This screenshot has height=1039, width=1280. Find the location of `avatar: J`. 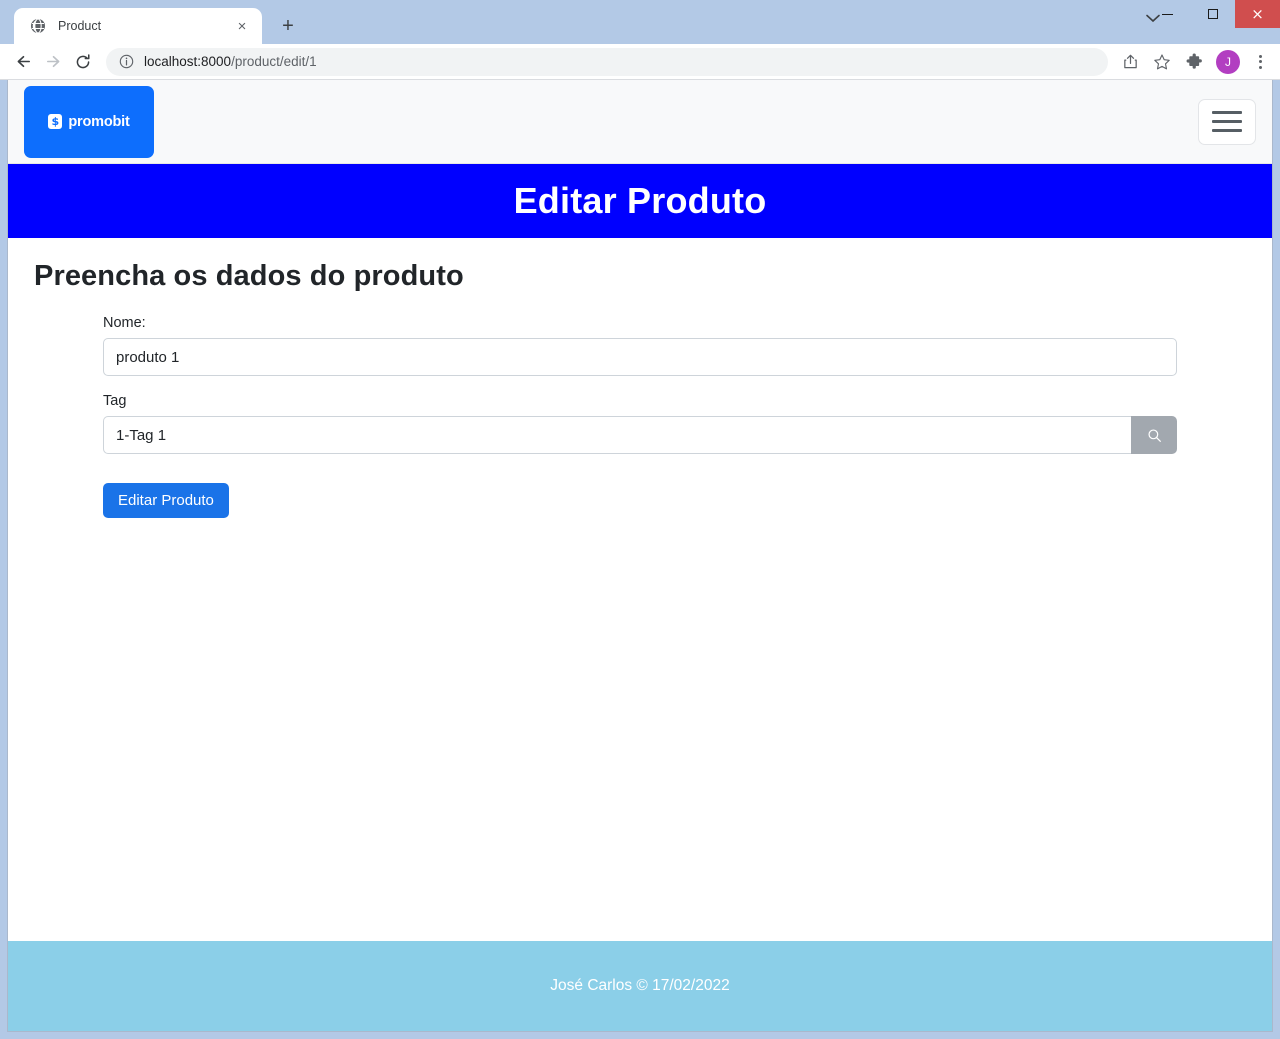

avatar: J is located at coordinates (1228, 61).